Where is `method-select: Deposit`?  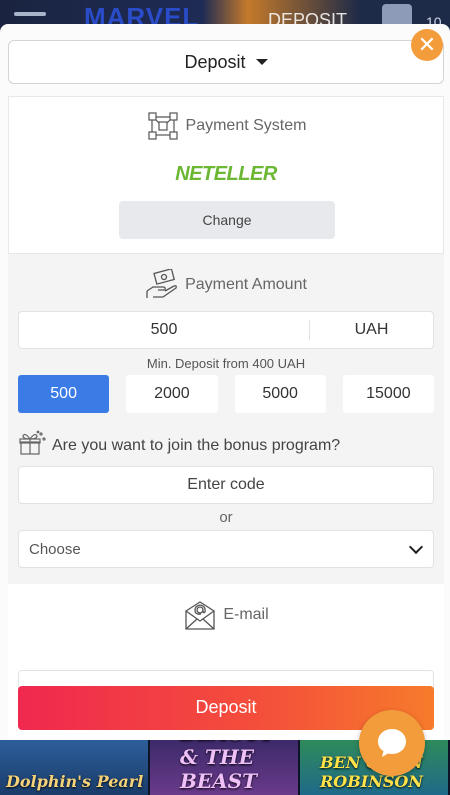
method-select: Deposit is located at coordinates (226, 62).